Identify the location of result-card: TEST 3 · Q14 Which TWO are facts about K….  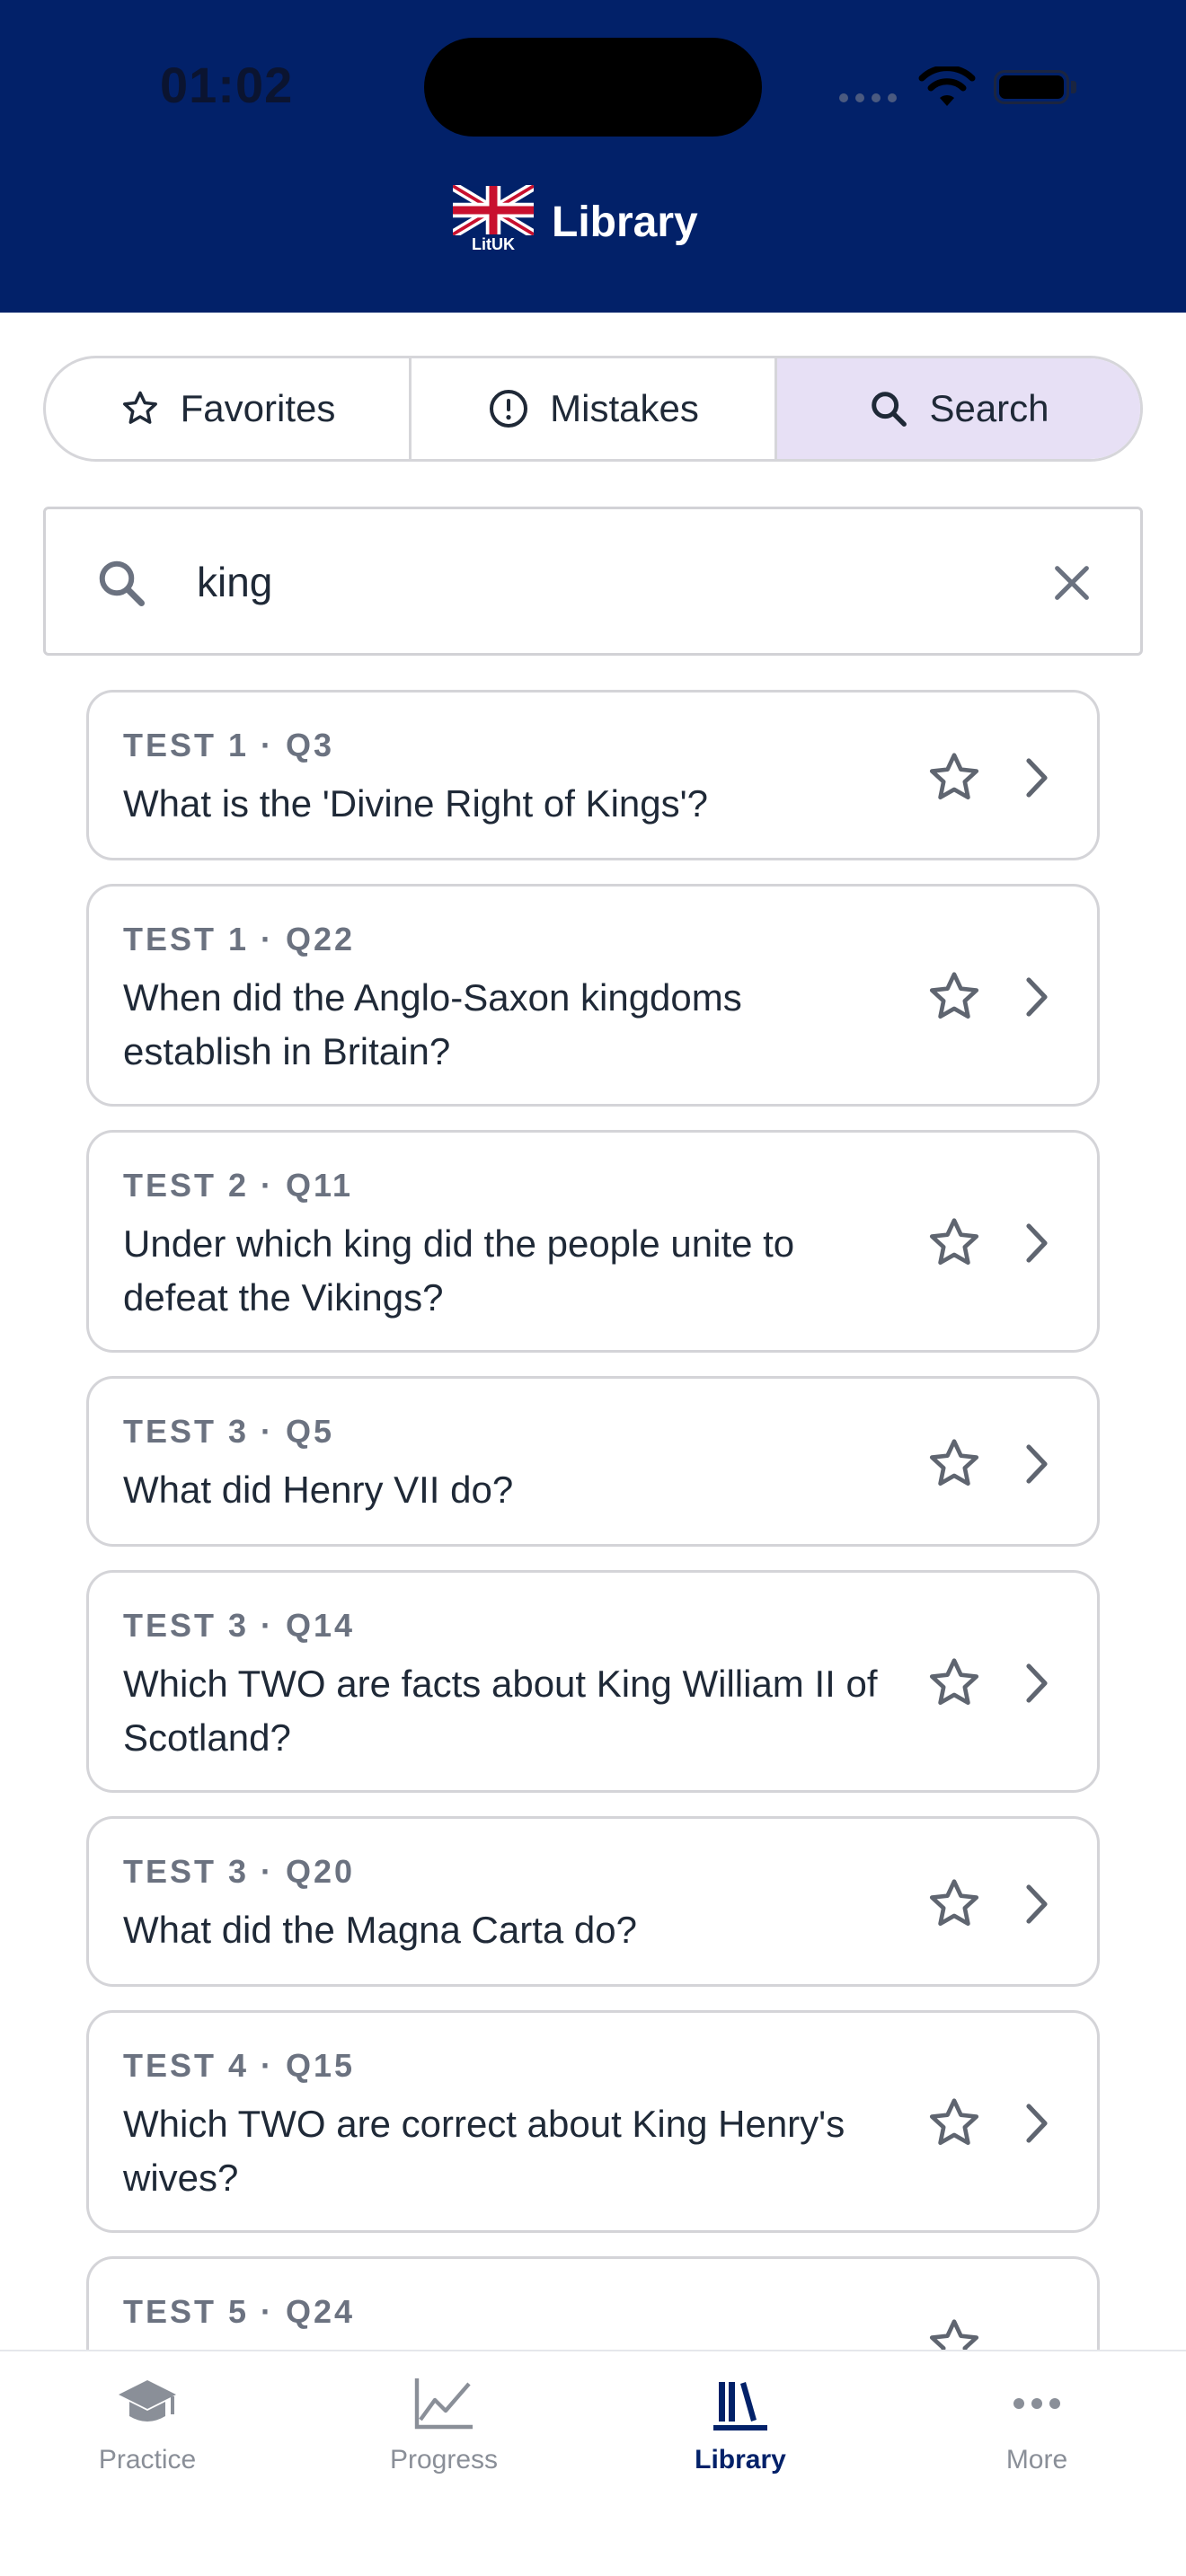
(593, 1681).